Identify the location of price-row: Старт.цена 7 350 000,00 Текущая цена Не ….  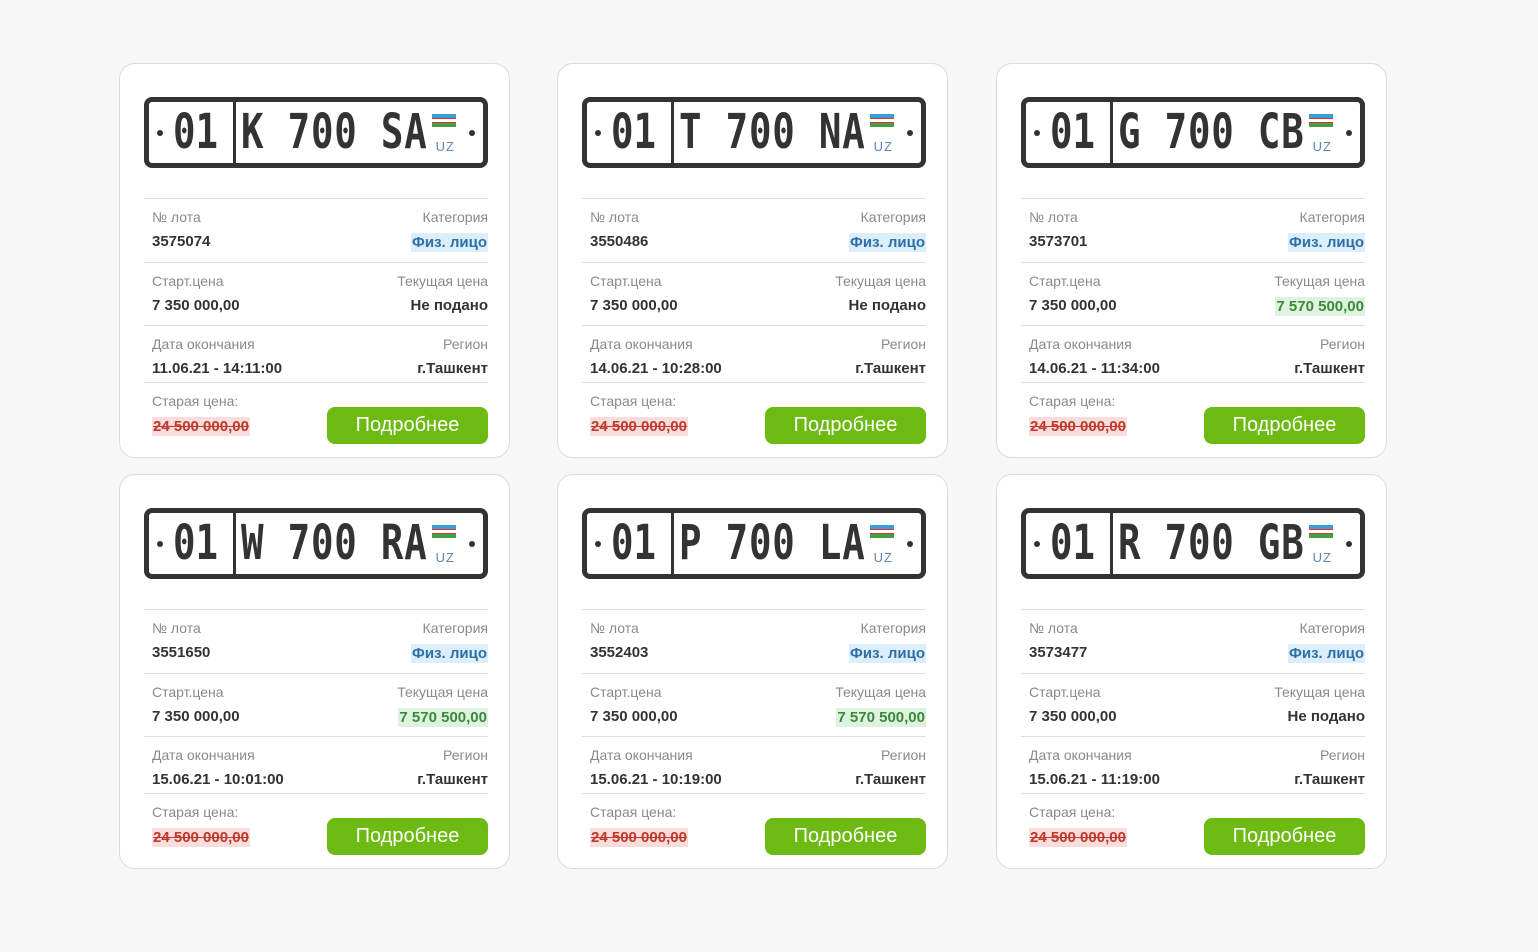
(1193, 704).